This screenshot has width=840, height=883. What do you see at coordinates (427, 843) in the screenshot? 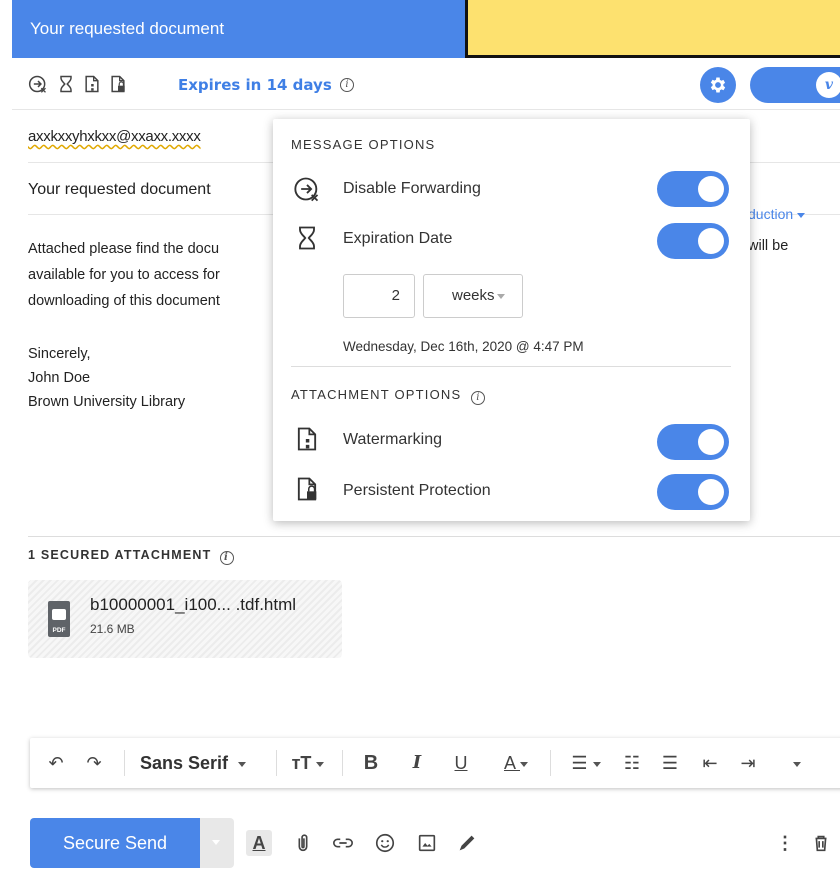
I see `insert-photo-icon` at bounding box center [427, 843].